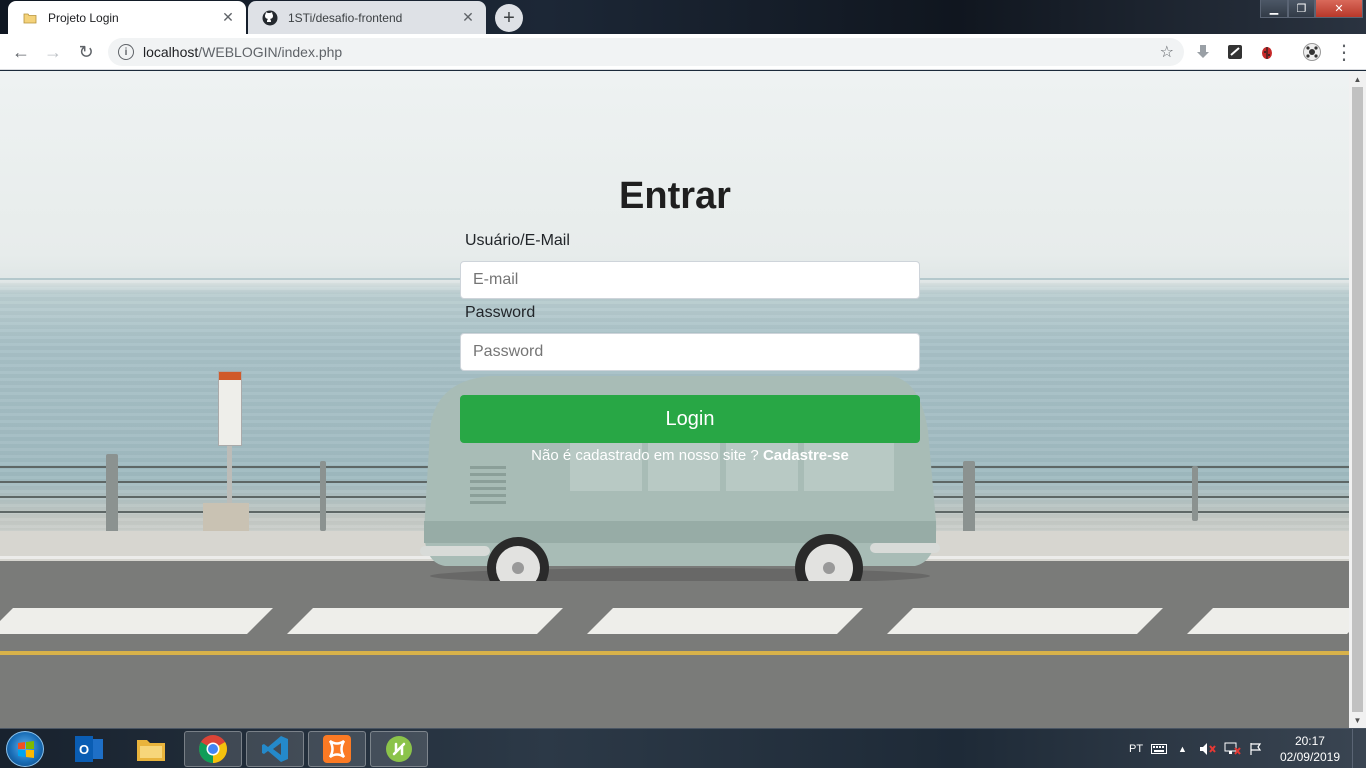  What do you see at coordinates (1309, 757) in the screenshot?
I see `clock-date: 02/09/2019` at bounding box center [1309, 757].